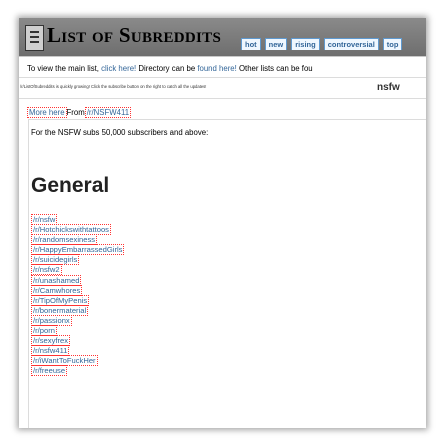 The width and height of the screenshot is (446, 444). Describe the element at coordinates (108, 112) in the screenshot. I see `nsfw411-link: /r/NSFW411` at that location.